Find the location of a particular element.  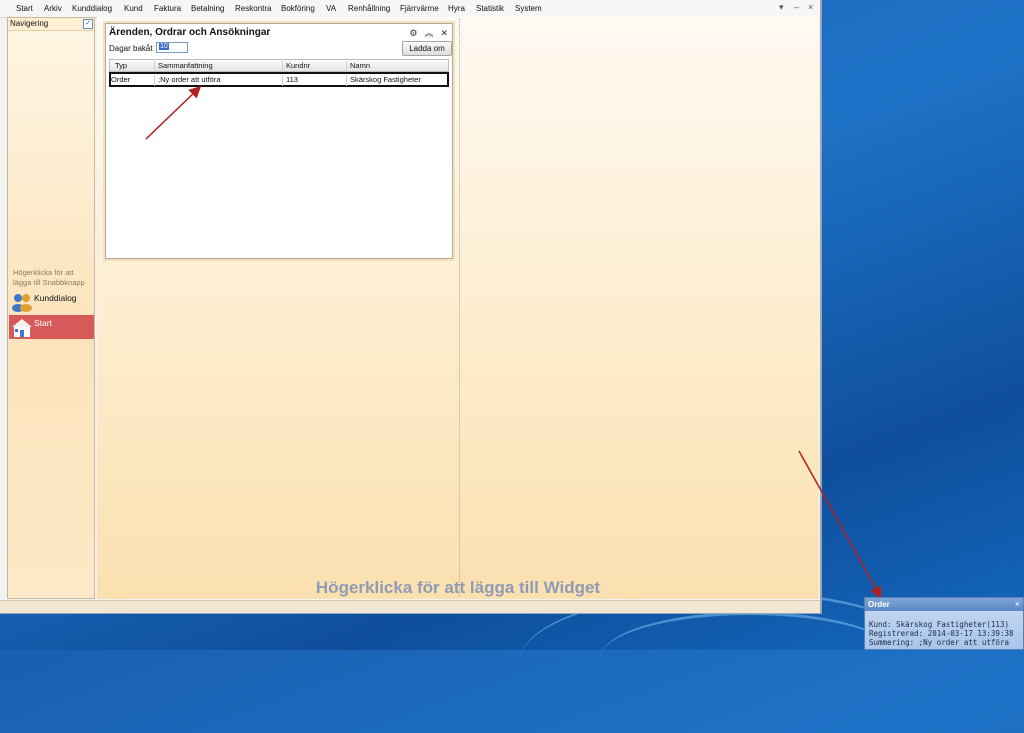

reload-button: Ladda om is located at coordinates (427, 48).